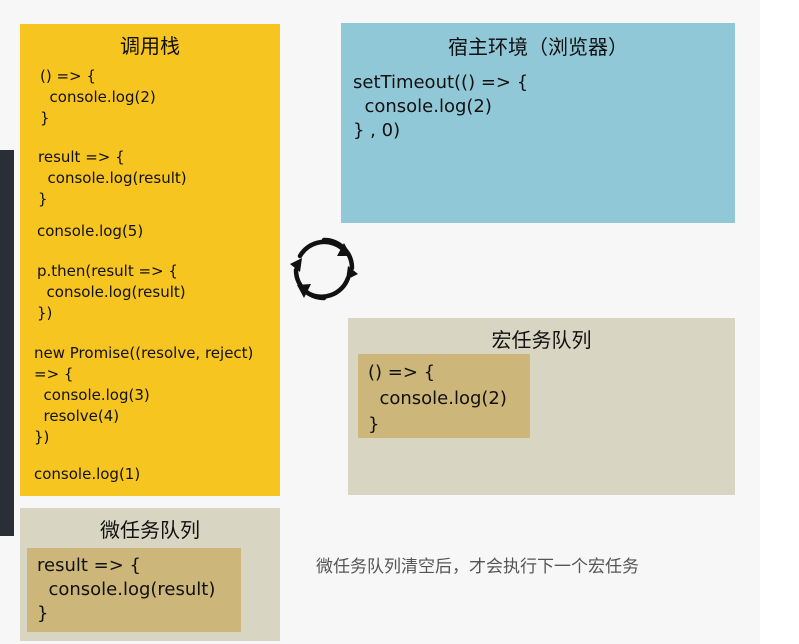  I want to click on call-stack-title: 调用栈, so click(150, 46).